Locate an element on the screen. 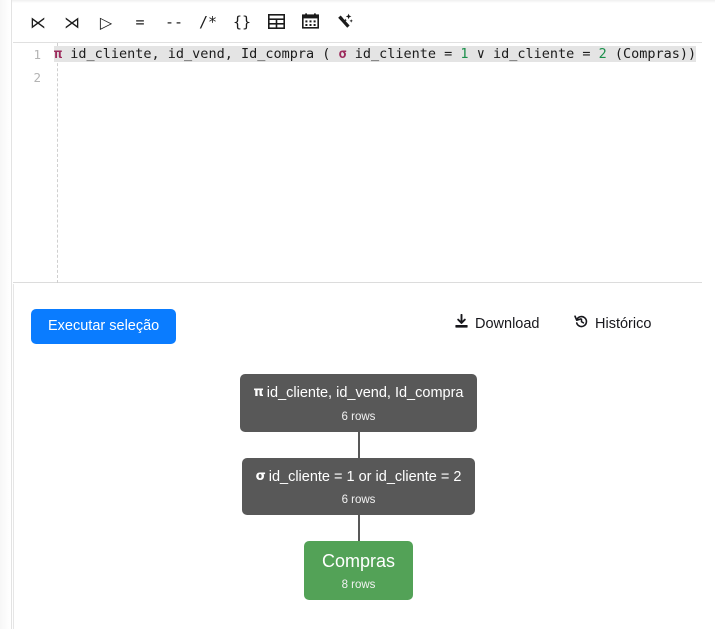  relation-node-title: Compras is located at coordinates (358, 561).